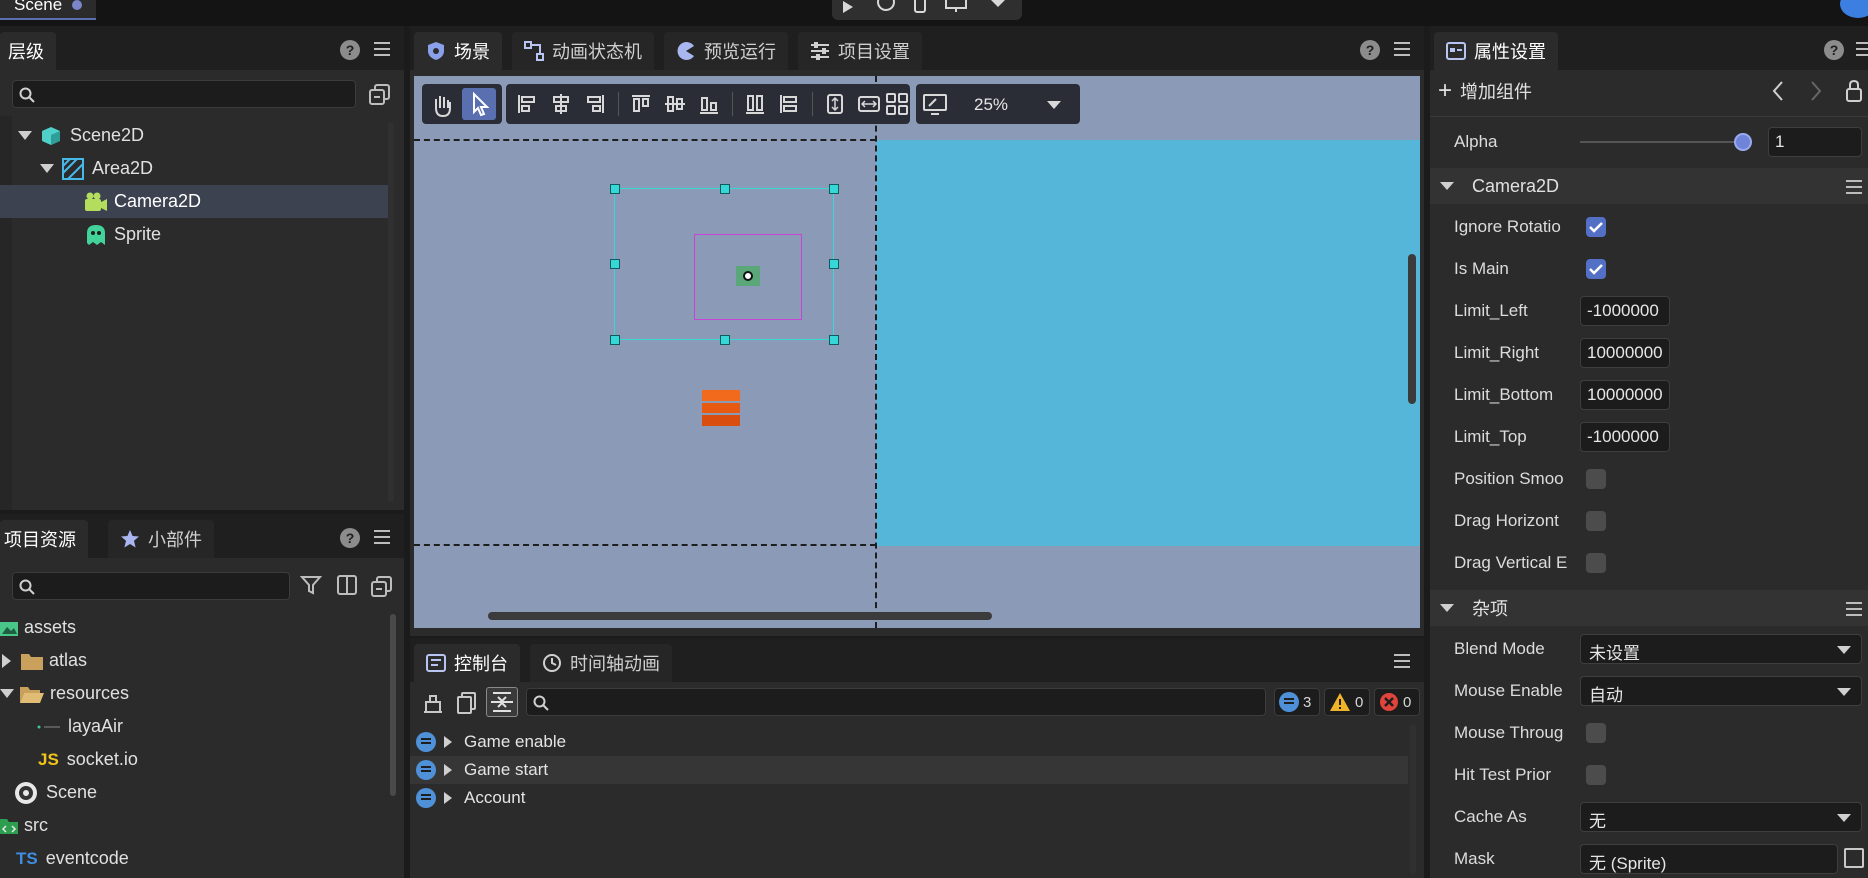 Image resolution: width=1868 pixels, height=878 pixels. I want to click on align-left-icon, so click(527, 104).